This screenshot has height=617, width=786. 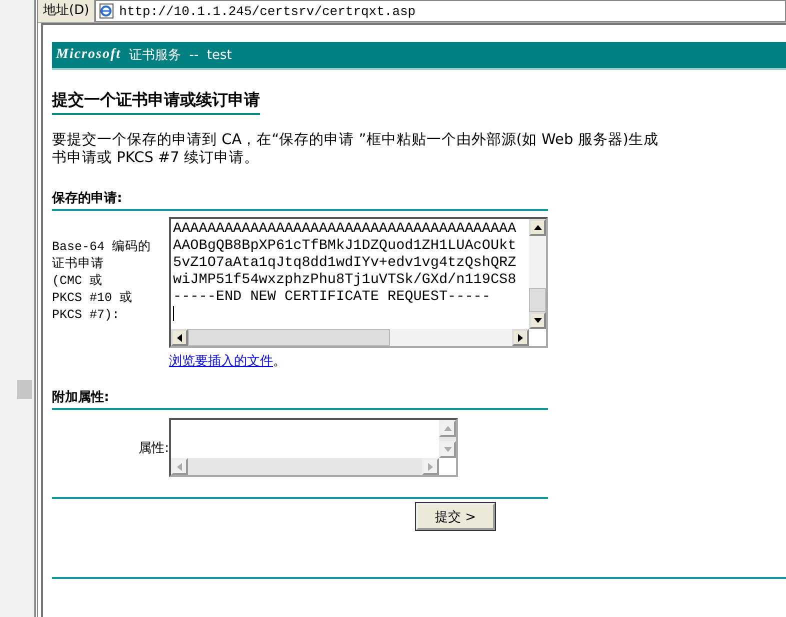 I want to click on page-heading: 提交一个证书申请或续订申请, so click(x=156, y=102).